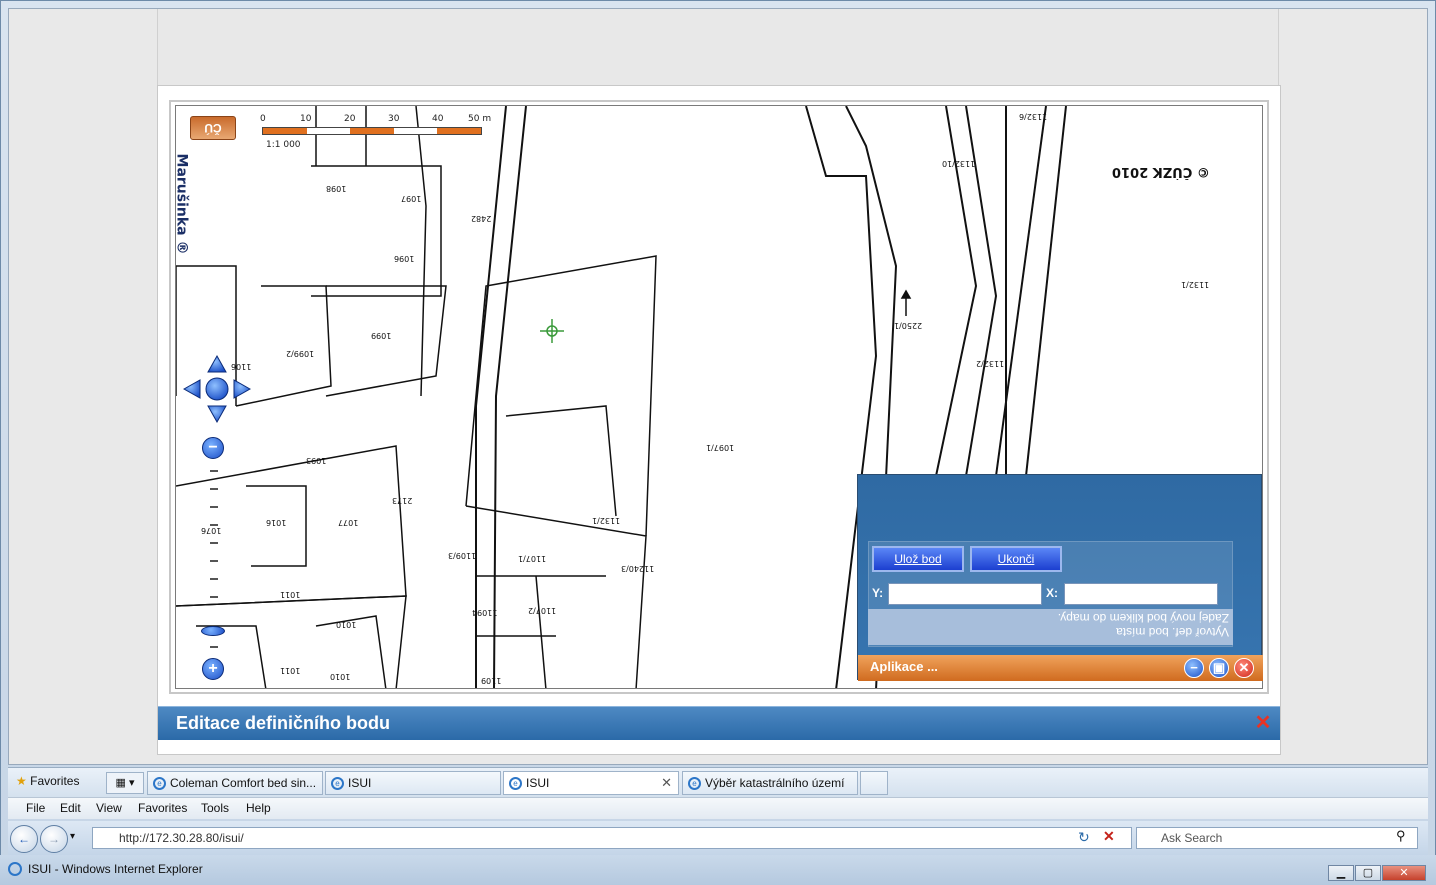 The height and width of the screenshot is (885, 1436). Describe the element at coordinates (215, 808) in the screenshot. I see `menu-tools: Tools` at that location.